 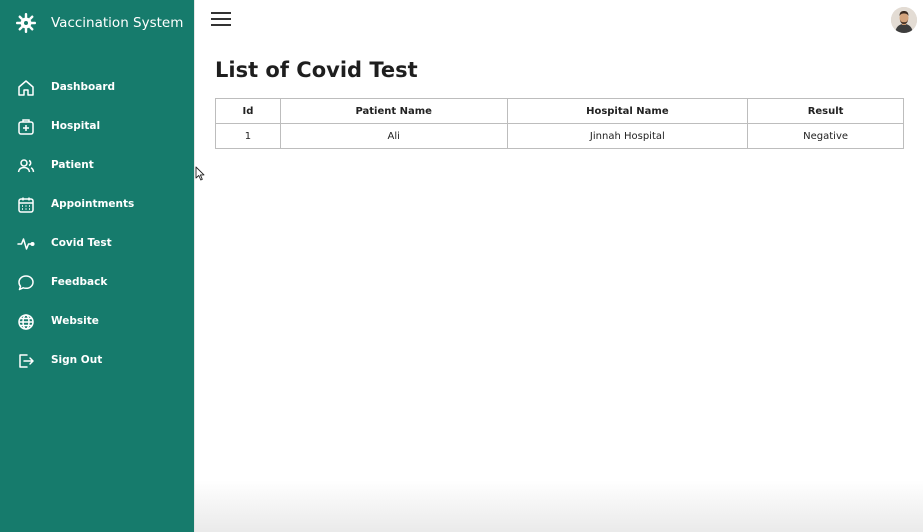 I want to click on home-icon, so click(x=25, y=87).